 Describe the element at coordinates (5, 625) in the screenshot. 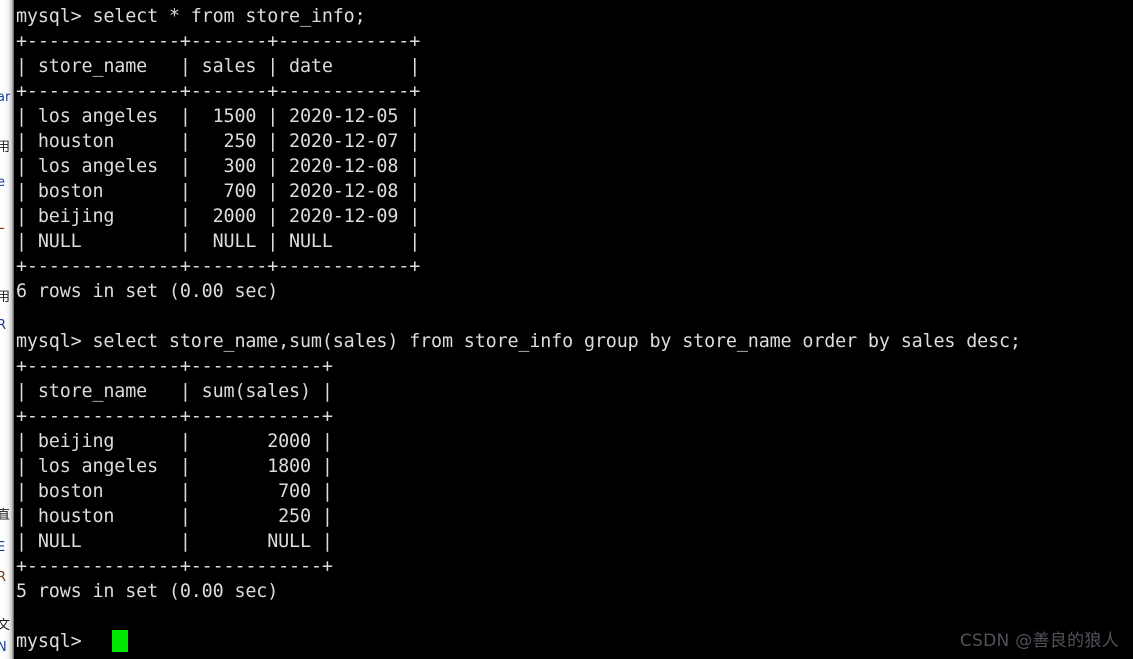

I see `bg-fragment: 文` at that location.